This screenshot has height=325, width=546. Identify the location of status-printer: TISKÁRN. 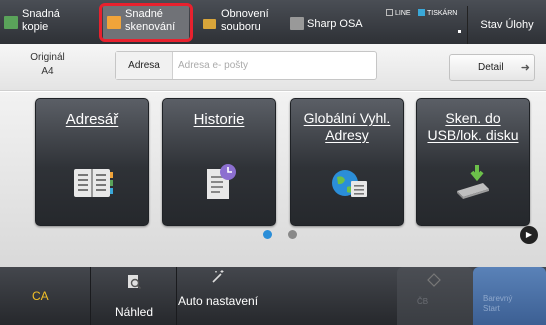
(437, 13).